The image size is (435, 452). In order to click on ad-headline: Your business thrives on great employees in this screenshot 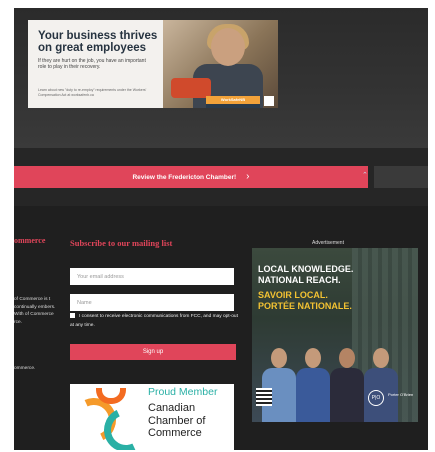, I will do `click(98, 42)`.